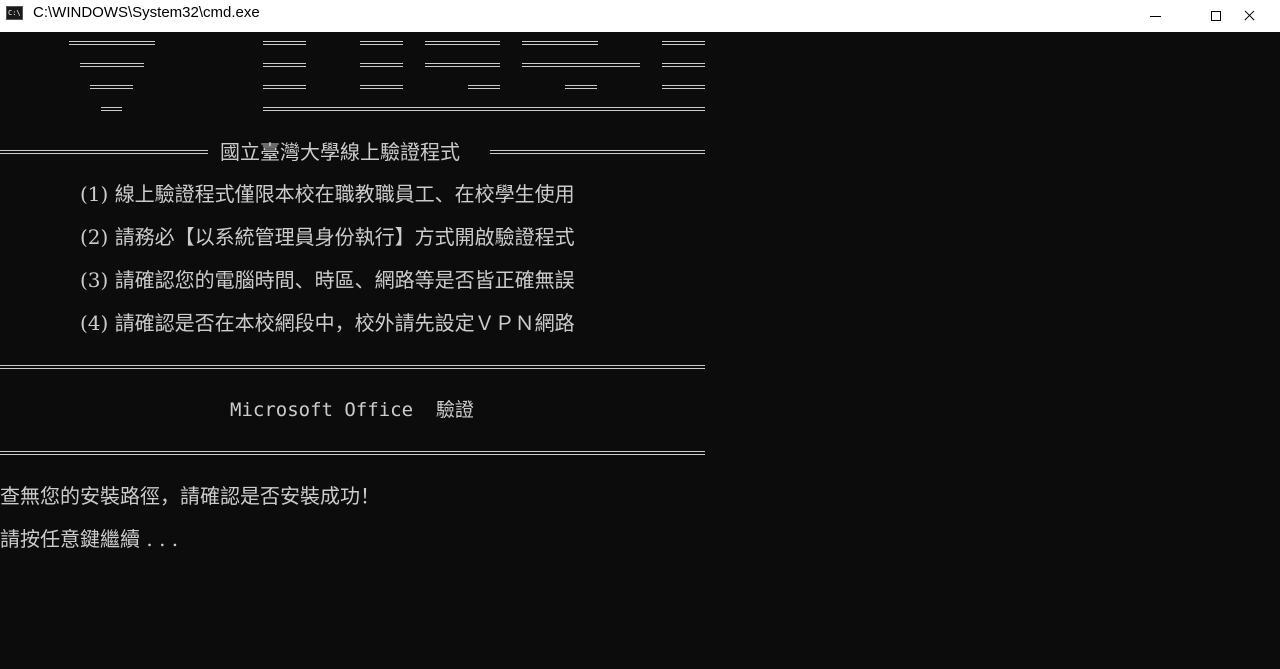  What do you see at coordinates (327, 280) in the screenshot?
I see `notice-line-3: (3) 請確認您的電腦時間、時區、網路等是否皆正確無誤` at bounding box center [327, 280].